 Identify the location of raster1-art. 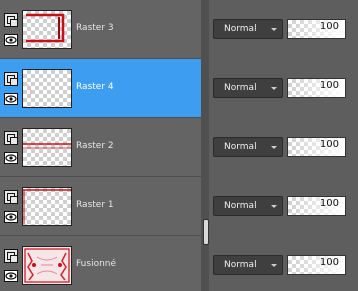
(47, 206).